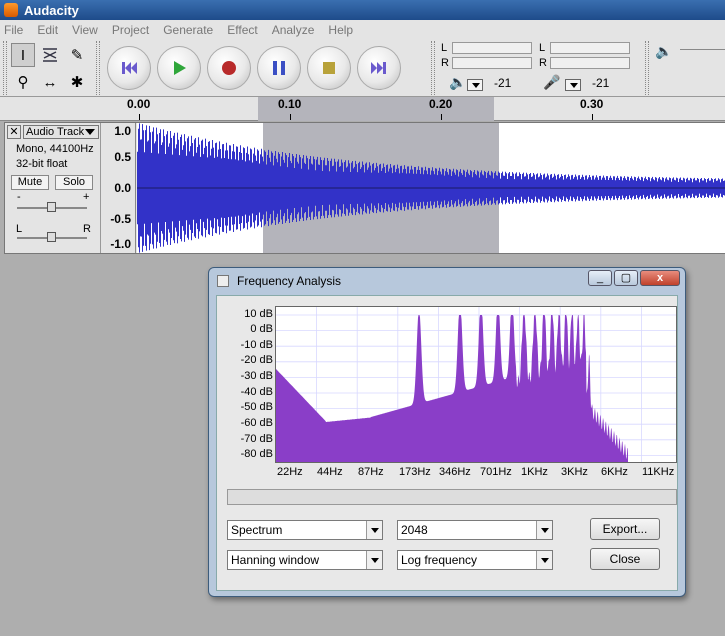  What do you see at coordinates (290, 472) in the screenshot?
I see `frequency-tick: 22Hz` at bounding box center [290, 472].